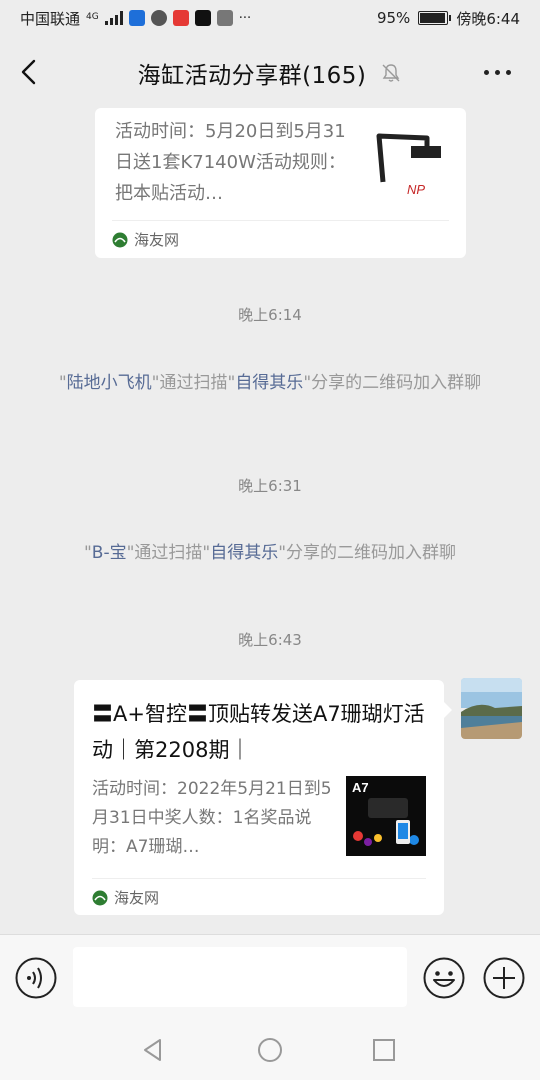 The image size is (540, 1080). I want to click on chat-title: 海缸活动分享群(165), so click(252, 76).